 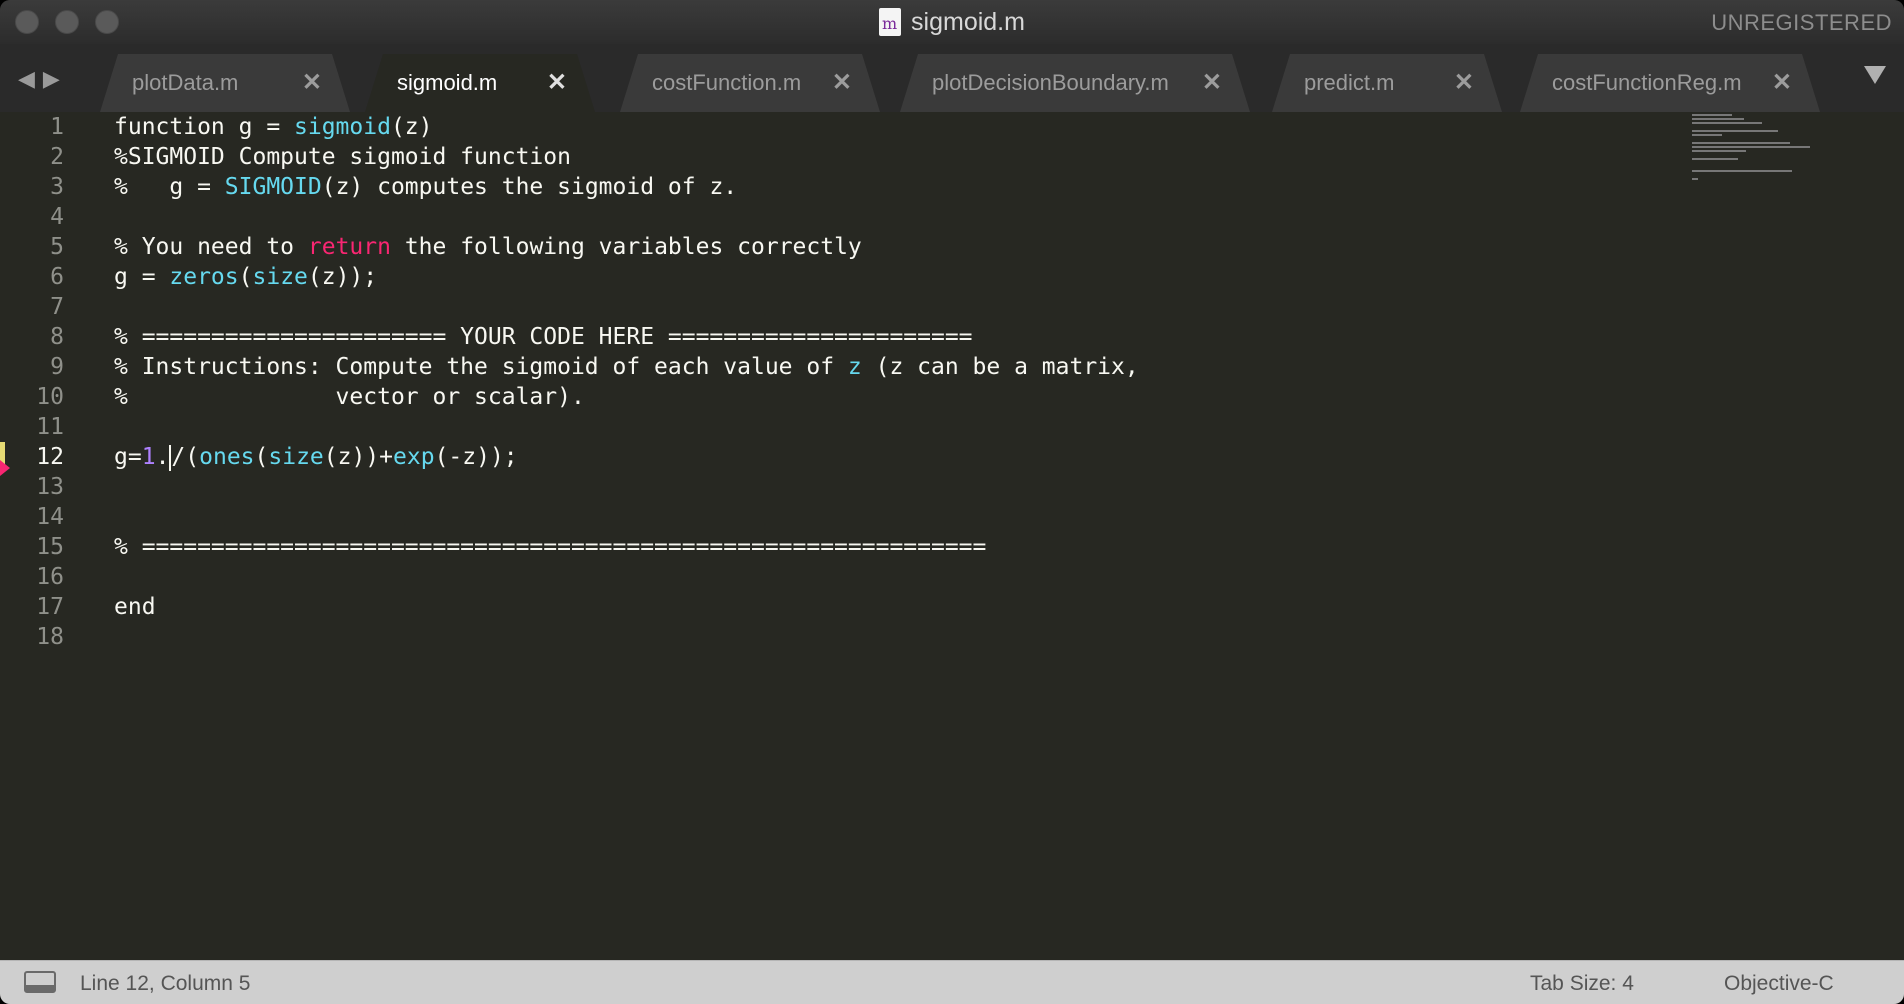 I want to click on line-number: 9, so click(x=57, y=367).